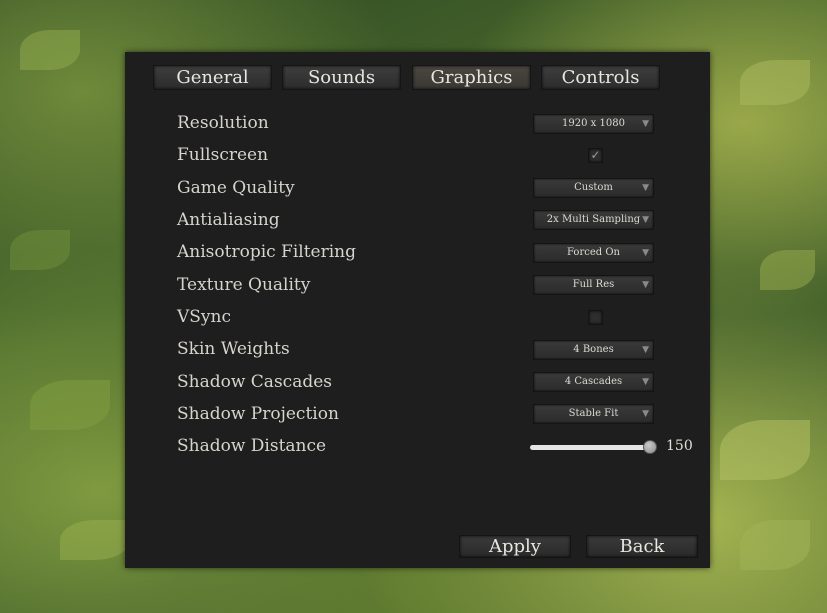  I want to click on anisotropic-filtering-dropdown: Forced On ▼, so click(593, 253).